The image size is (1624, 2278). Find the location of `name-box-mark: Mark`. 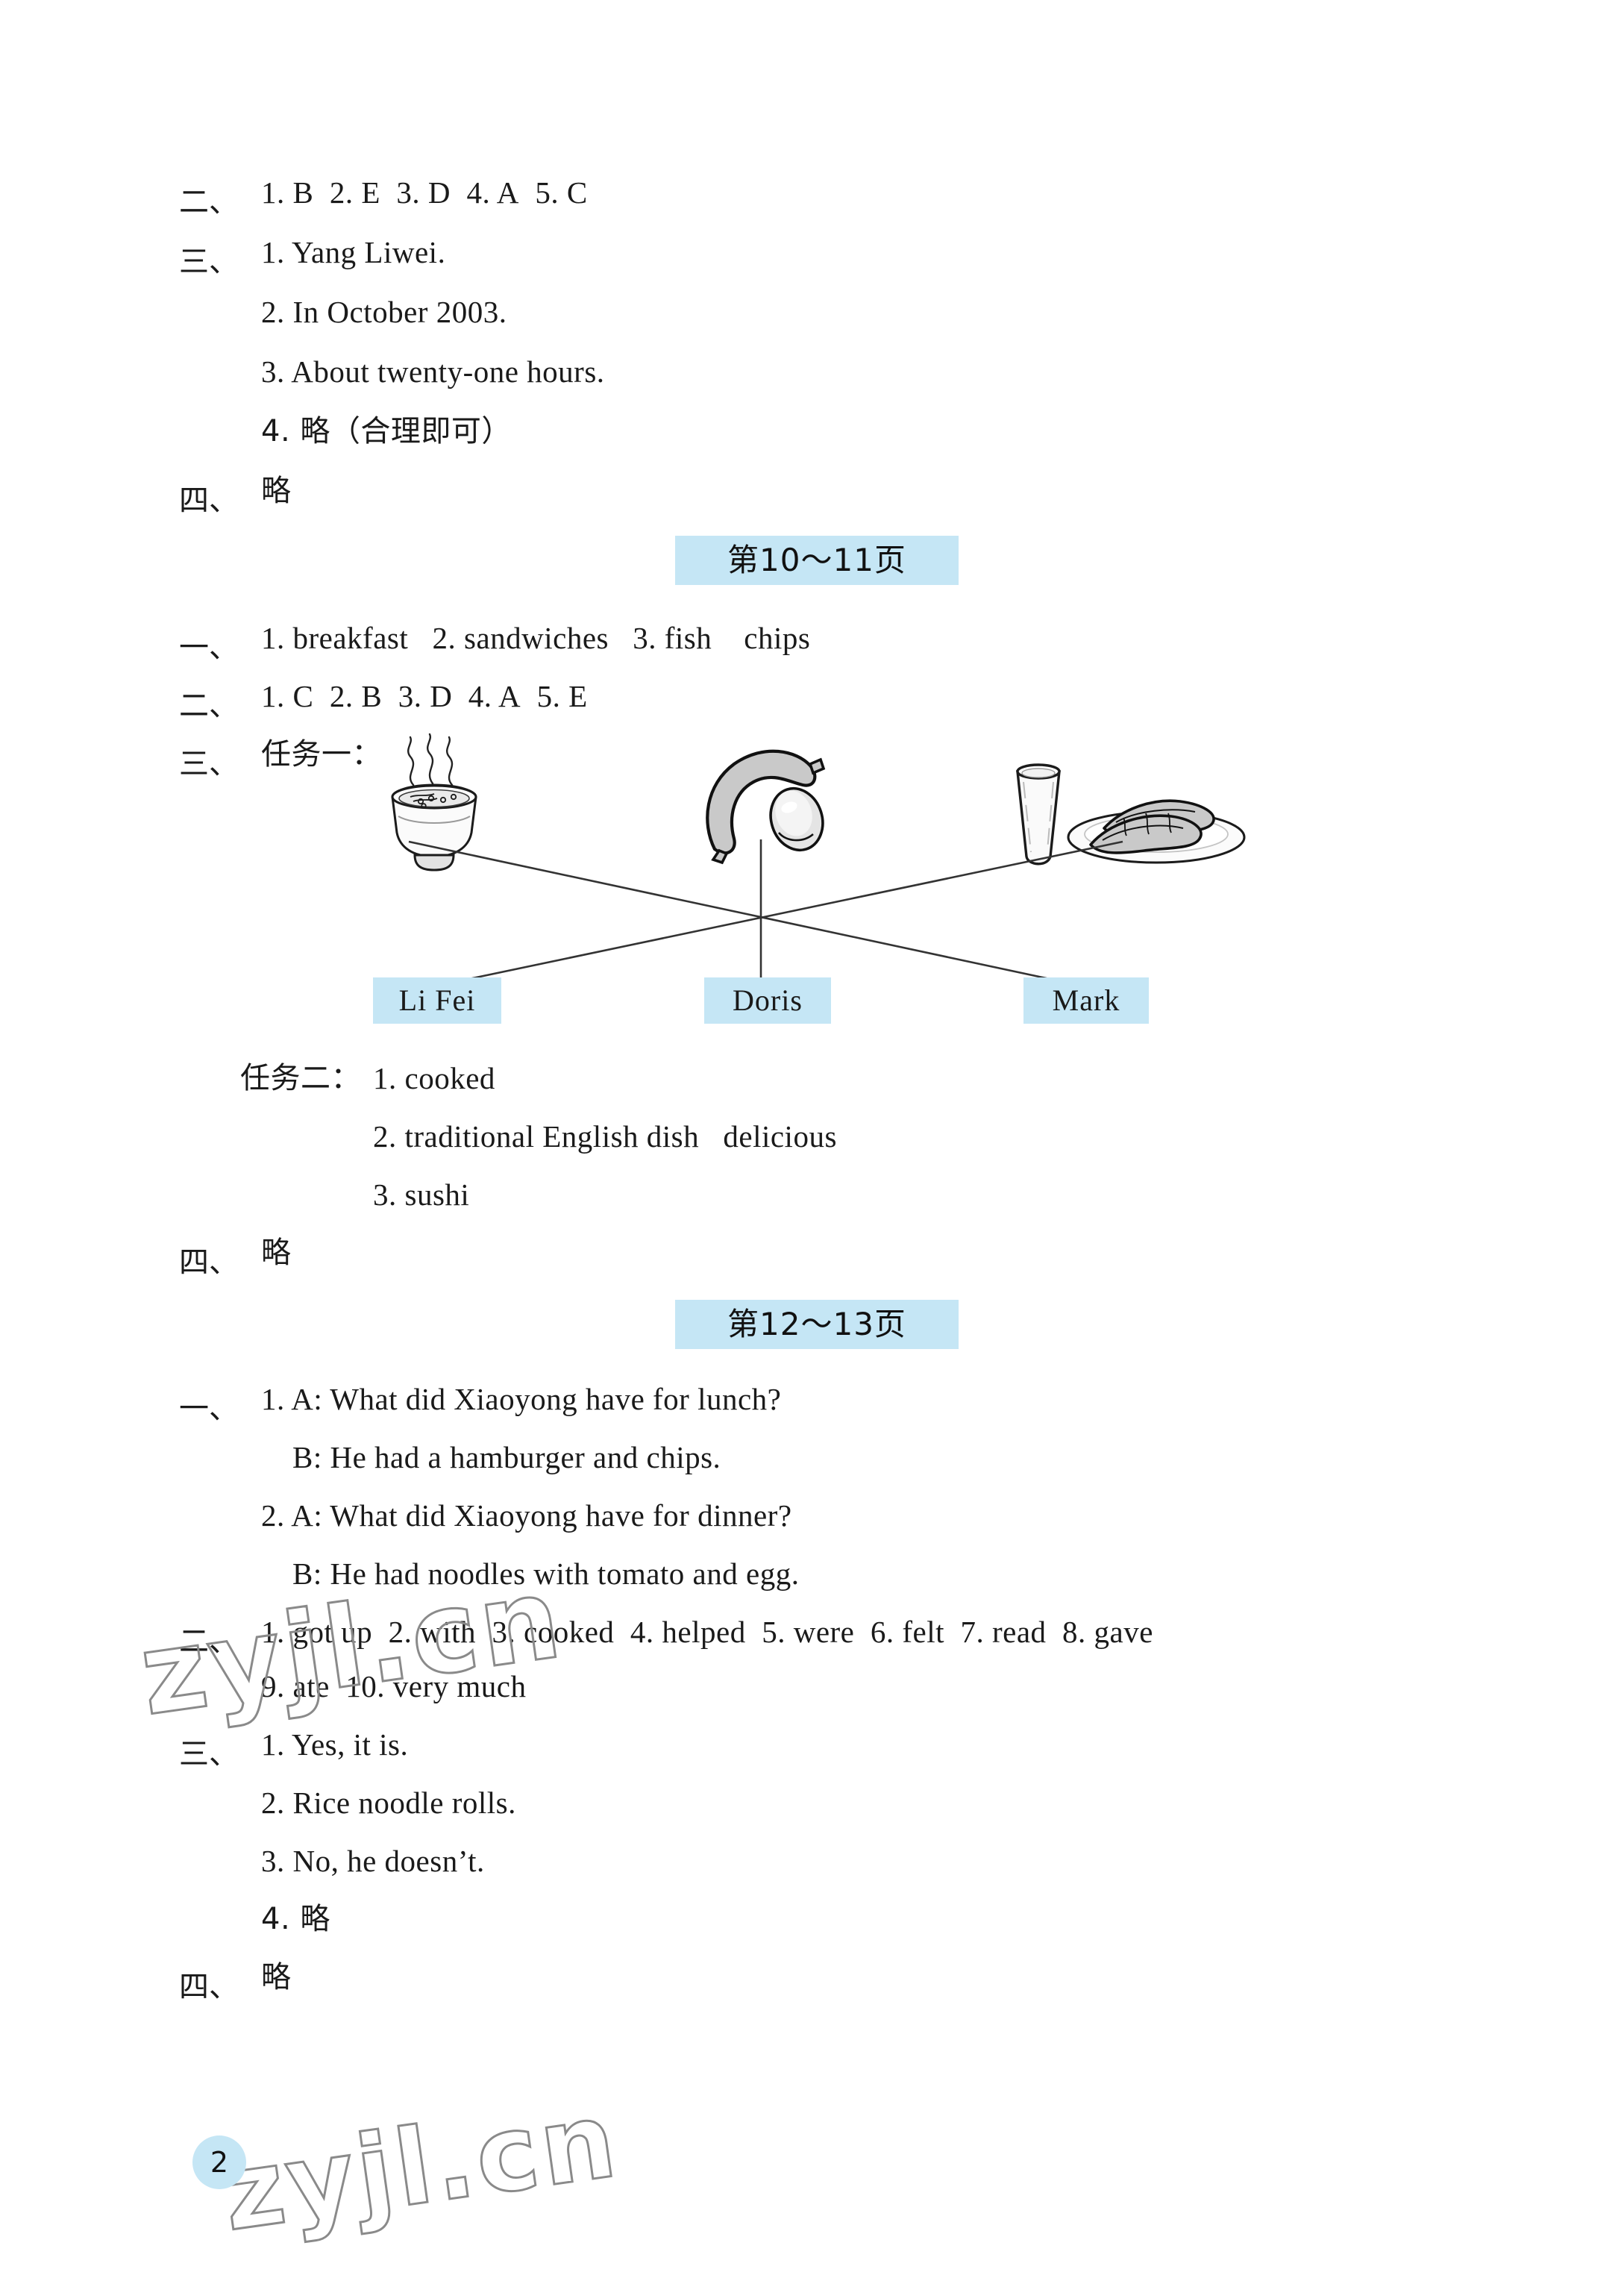

name-box-mark: Mark is located at coordinates (1086, 1001).